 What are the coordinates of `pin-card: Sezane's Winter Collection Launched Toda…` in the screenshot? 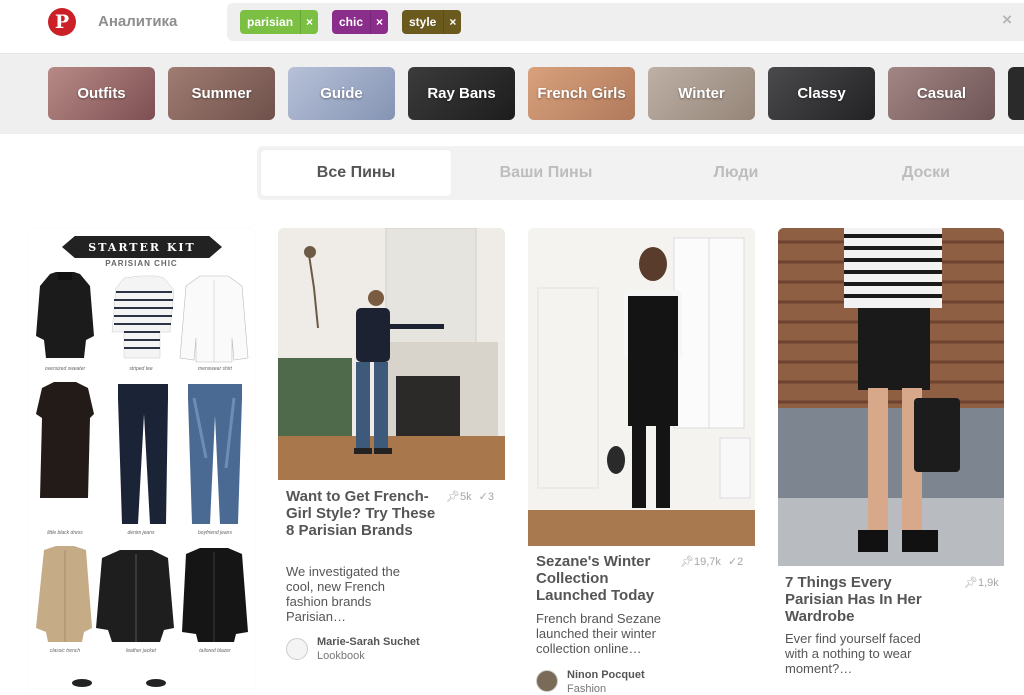 It's located at (641, 461).